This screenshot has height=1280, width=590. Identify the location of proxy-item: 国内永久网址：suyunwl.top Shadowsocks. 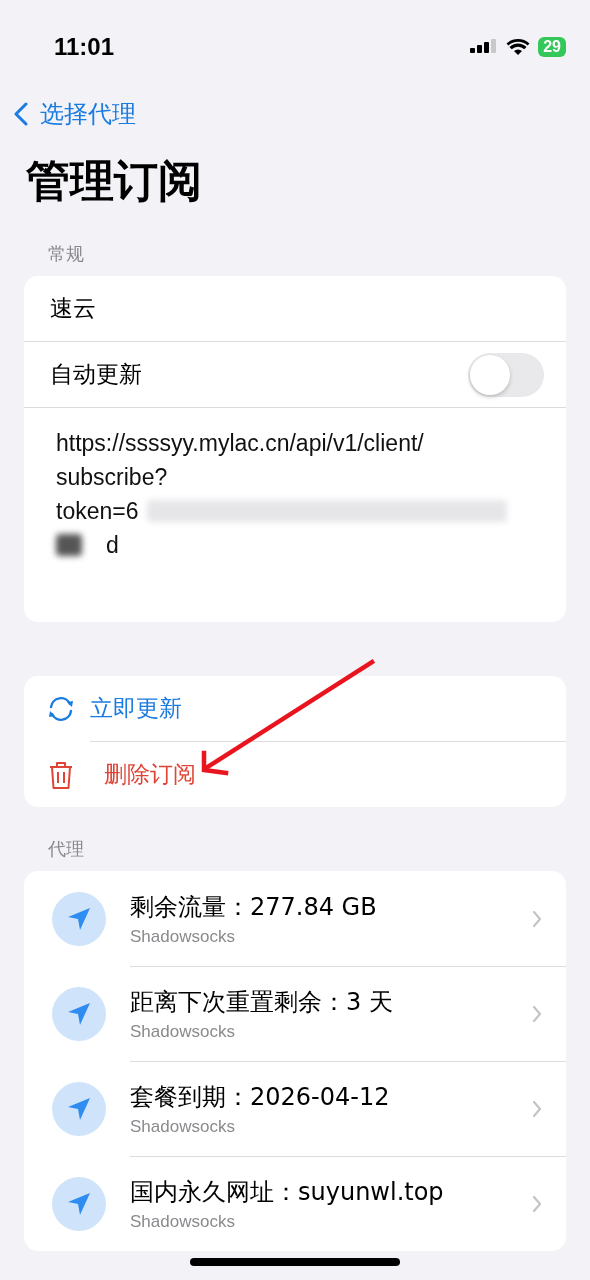
(295, 1203).